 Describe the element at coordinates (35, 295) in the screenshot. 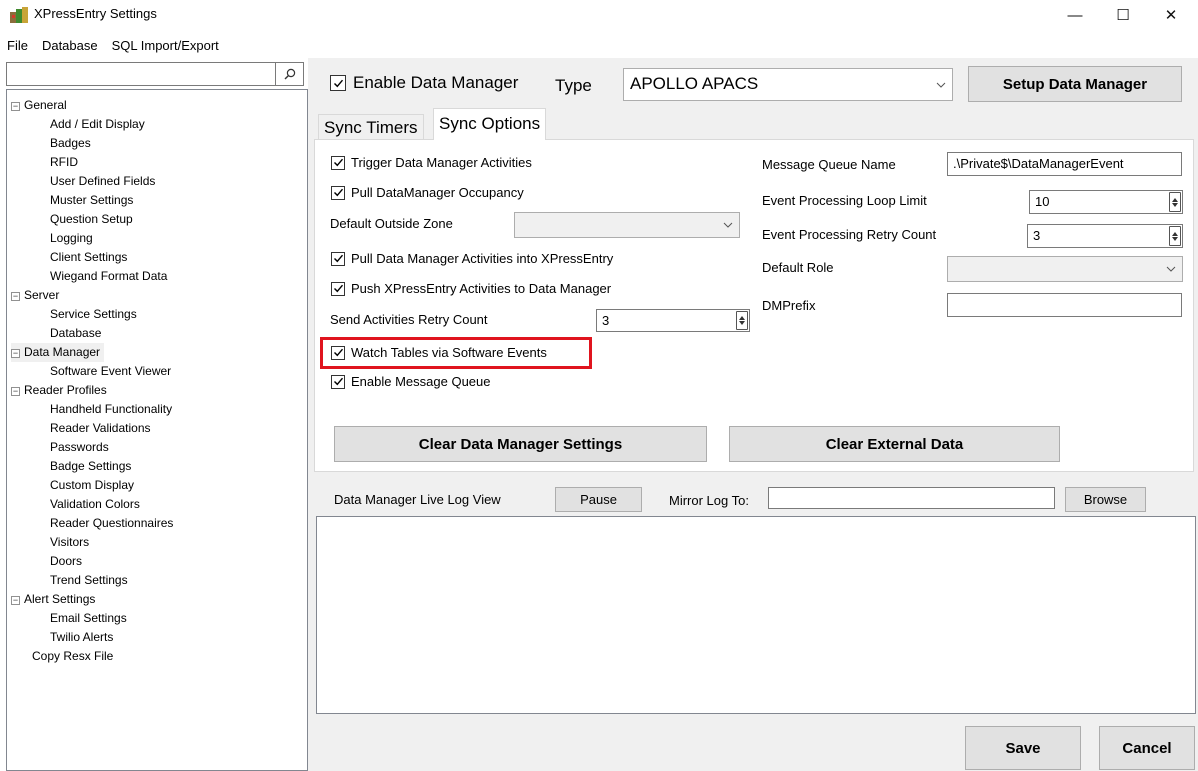

I see `tree-node-server: − Server` at that location.